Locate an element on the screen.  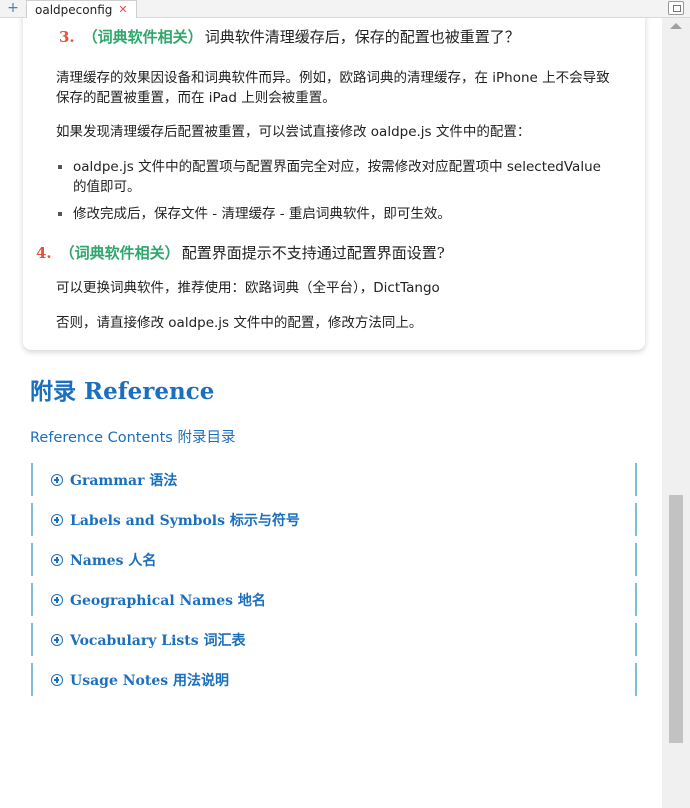
appendix-title: 附录 Reference is located at coordinates (122, 391).